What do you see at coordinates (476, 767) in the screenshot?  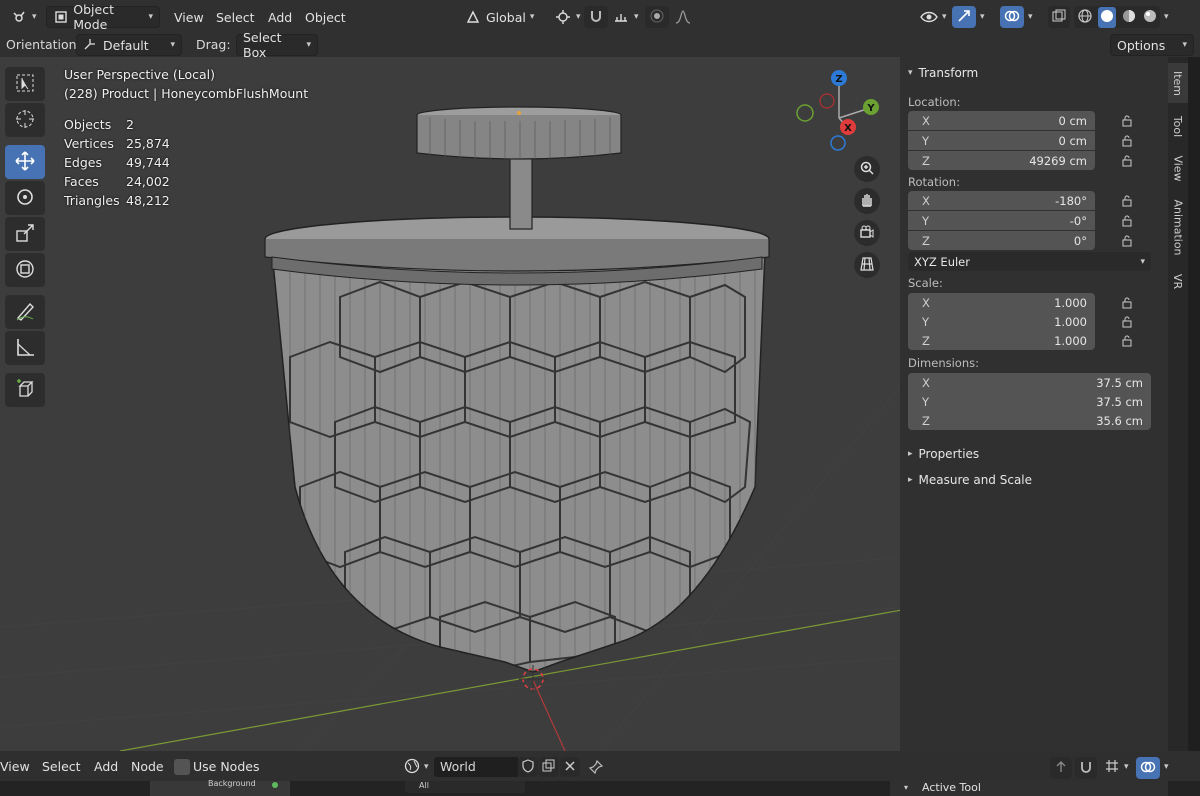 I see `world-name-field: World` at bounding box center [476, 767].